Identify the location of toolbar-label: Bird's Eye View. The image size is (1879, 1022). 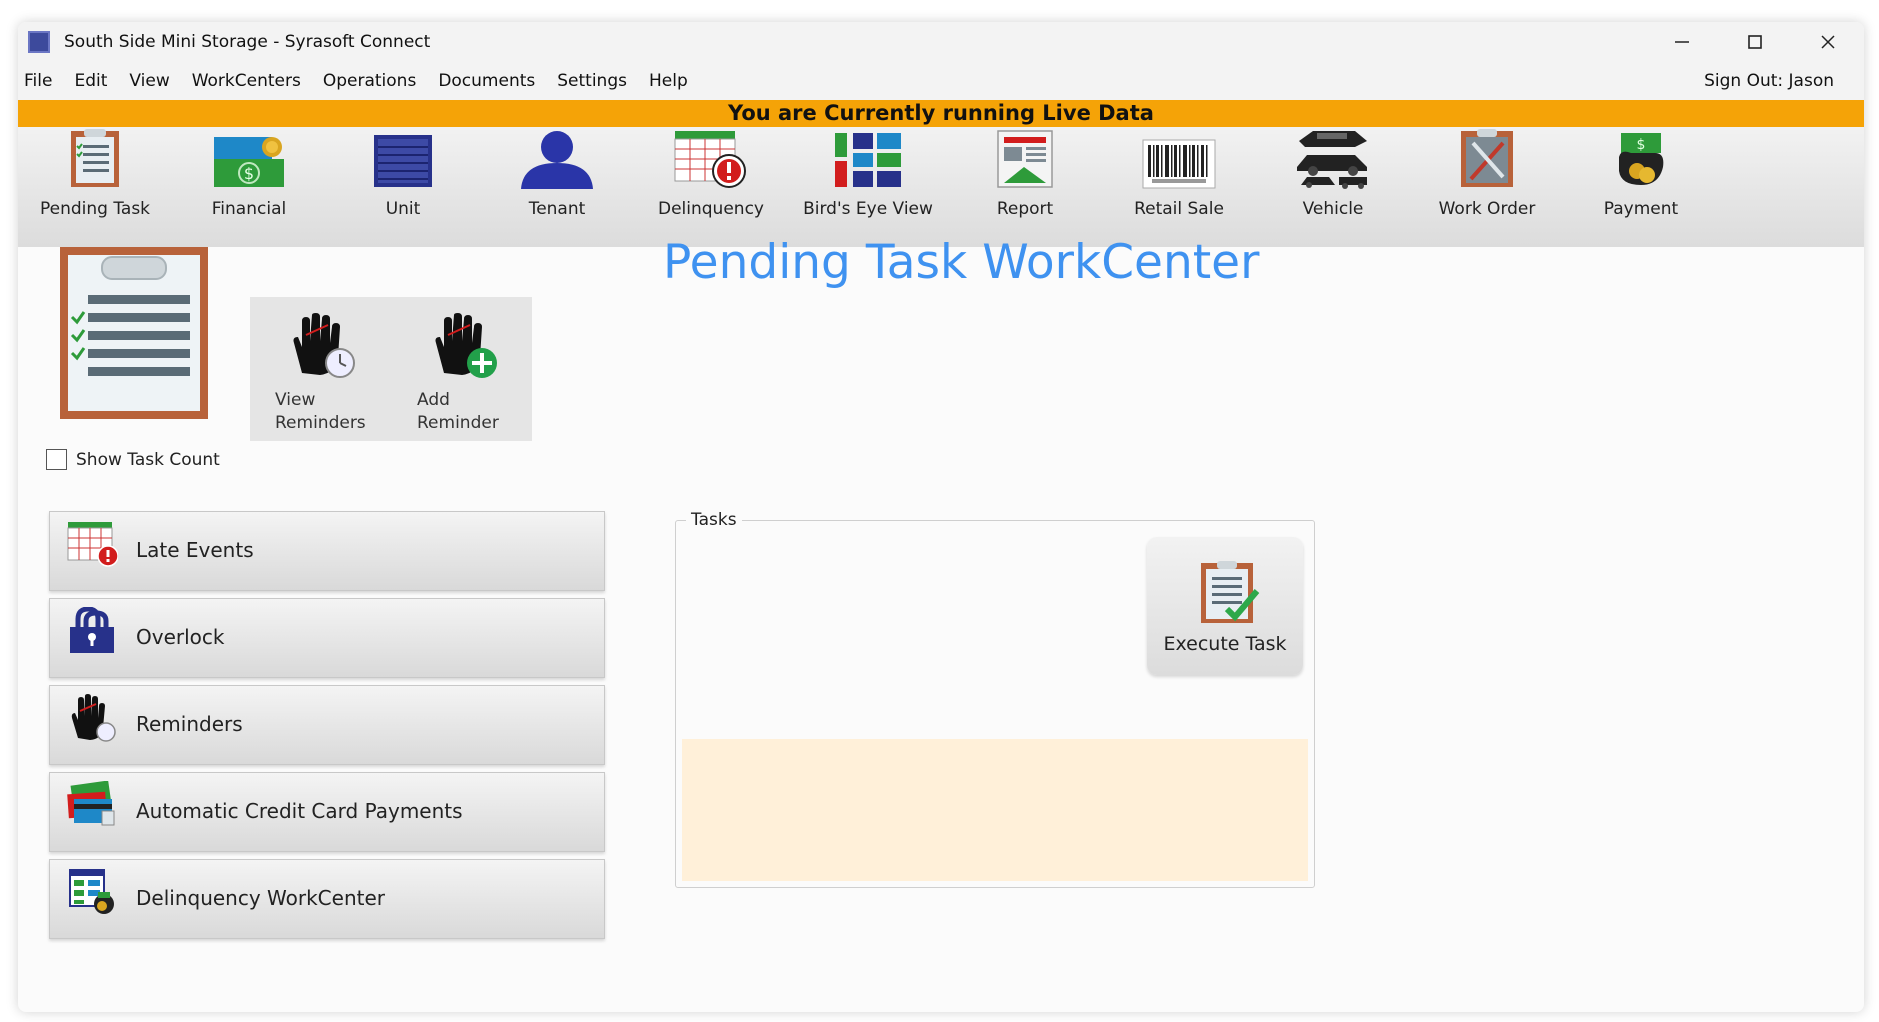
(868, 209).